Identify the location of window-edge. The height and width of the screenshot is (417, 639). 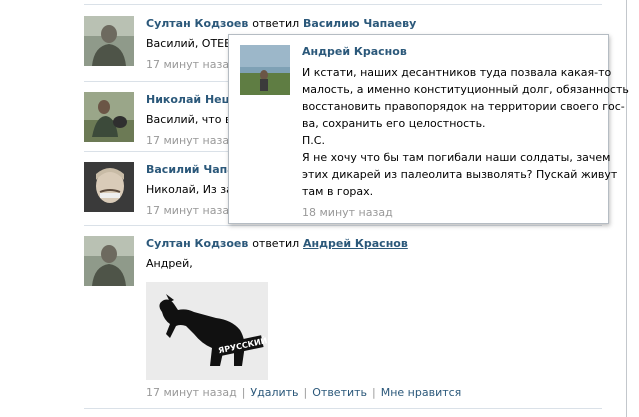
(626, 208).